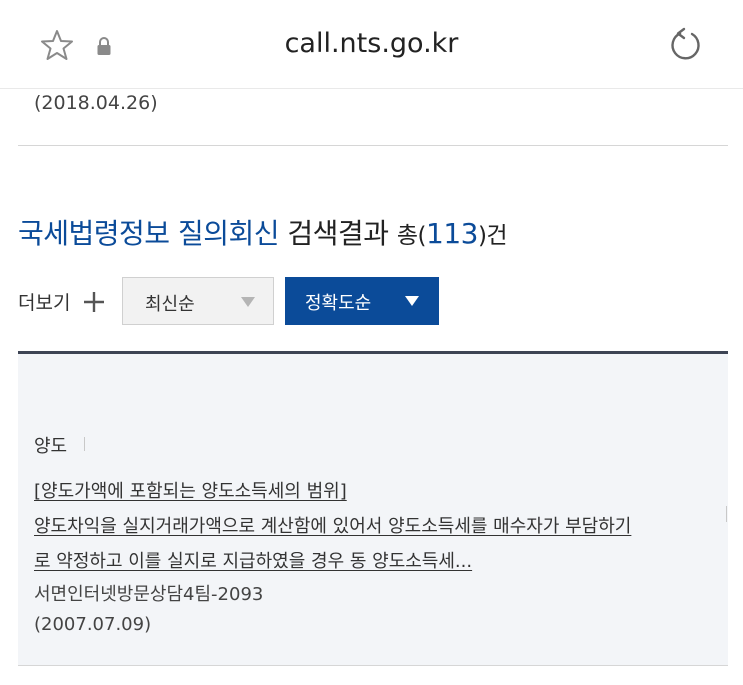  Describe the element at coordinates (93, 624) in the screenshot. I see `result-date: (2007.07.09)` at that location.